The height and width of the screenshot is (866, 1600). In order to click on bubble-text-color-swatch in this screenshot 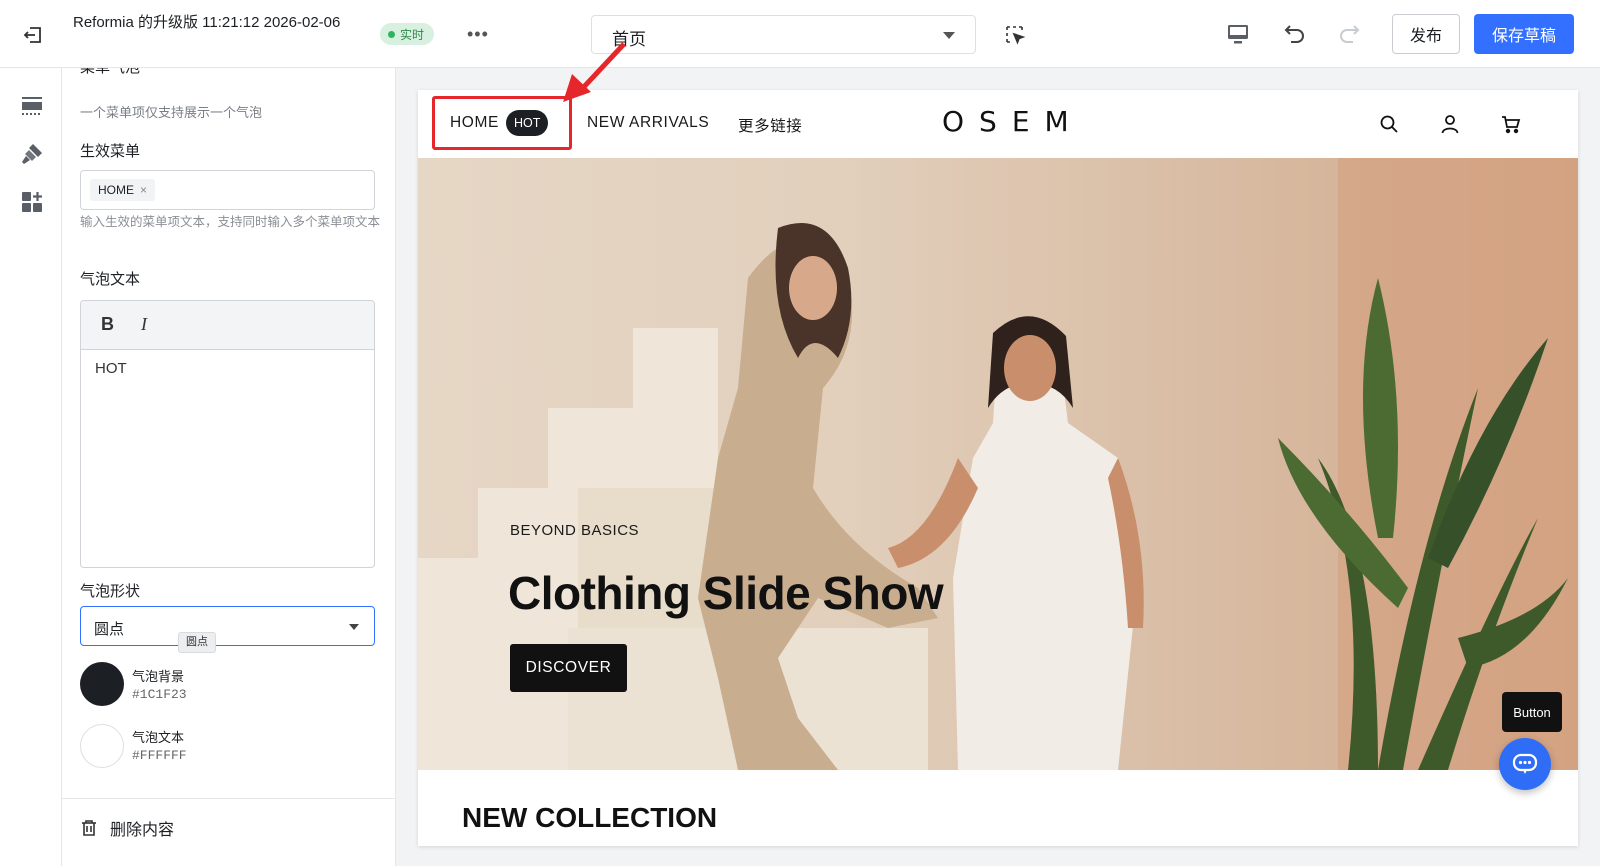, I will do `click(102, 746)`.